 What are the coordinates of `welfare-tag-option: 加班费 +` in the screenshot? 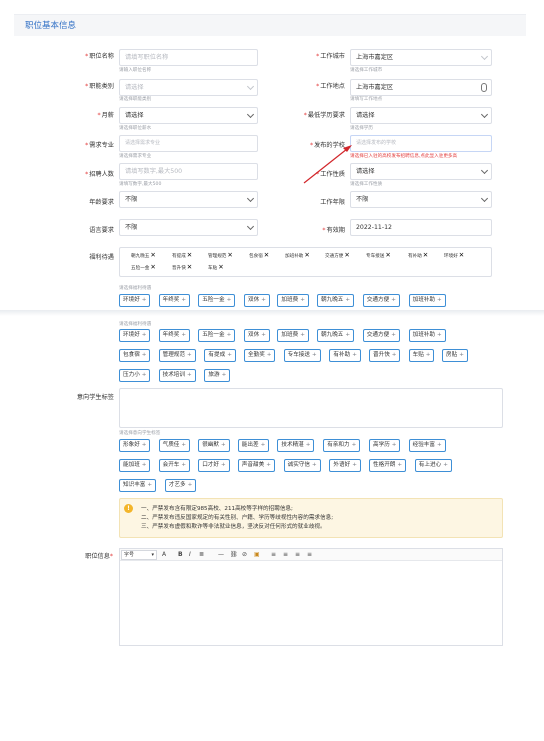 It's located at (293, 335).